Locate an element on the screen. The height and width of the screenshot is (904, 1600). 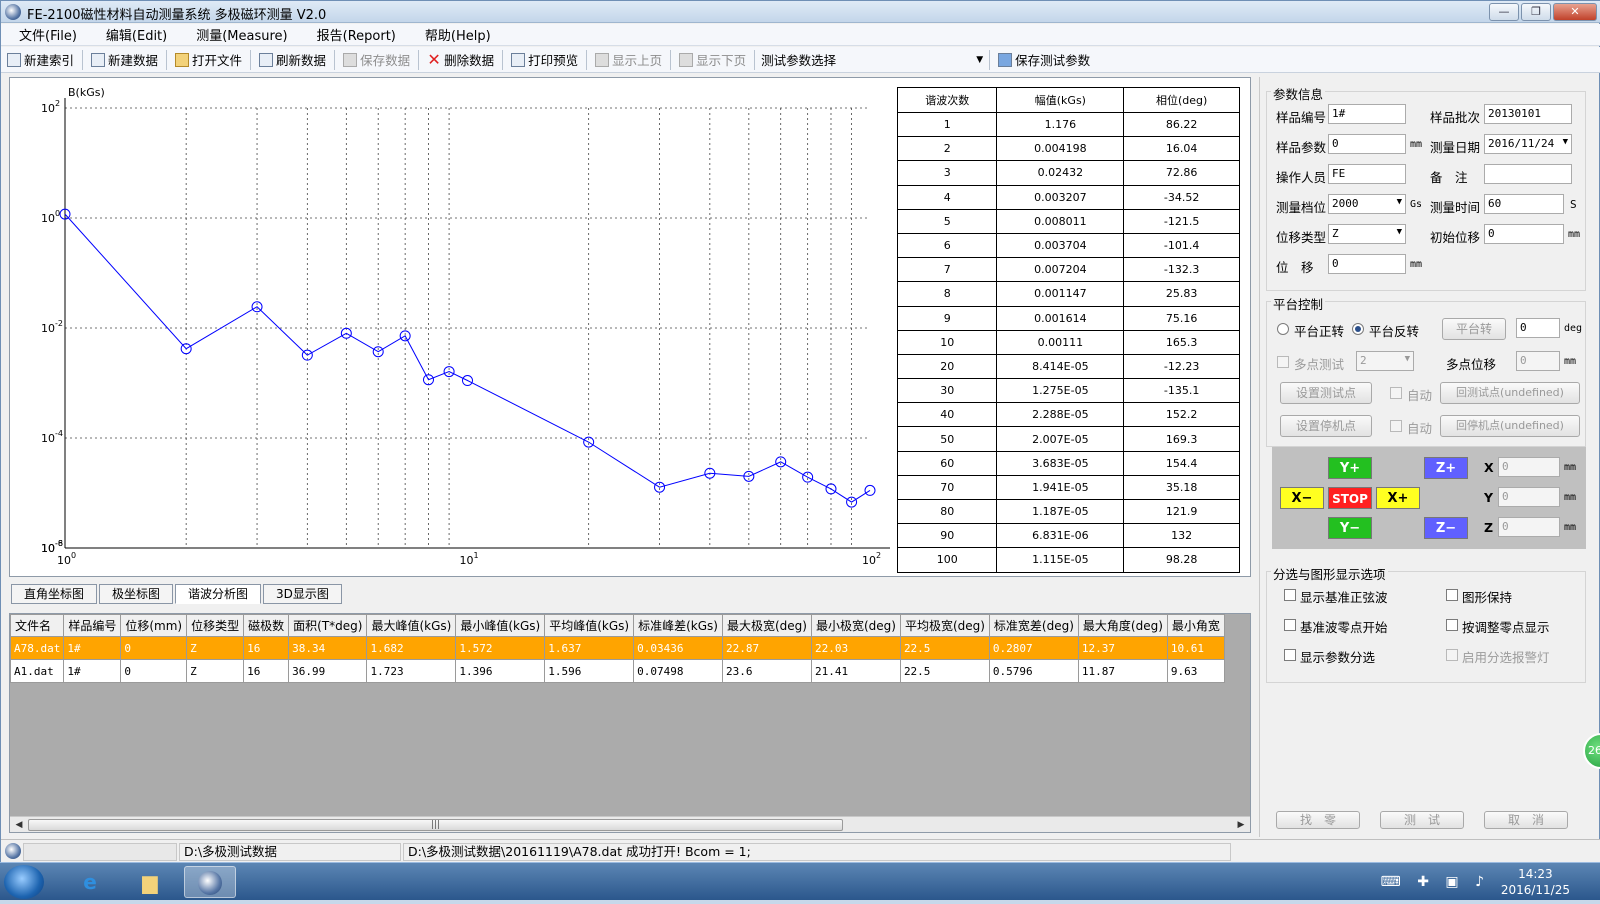
prev-page-button: 显示上页 is located at coordinates (628, 60).